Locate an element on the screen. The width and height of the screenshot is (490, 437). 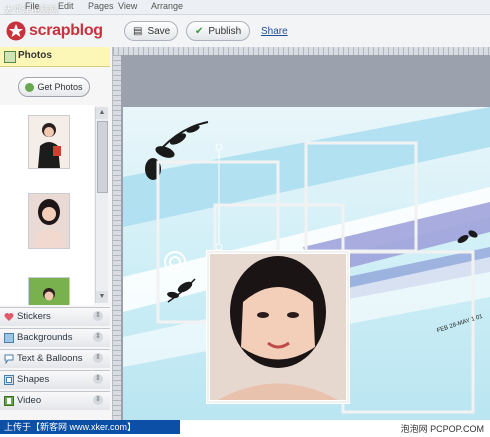
heart-icon is located at coordinates (9, 317).